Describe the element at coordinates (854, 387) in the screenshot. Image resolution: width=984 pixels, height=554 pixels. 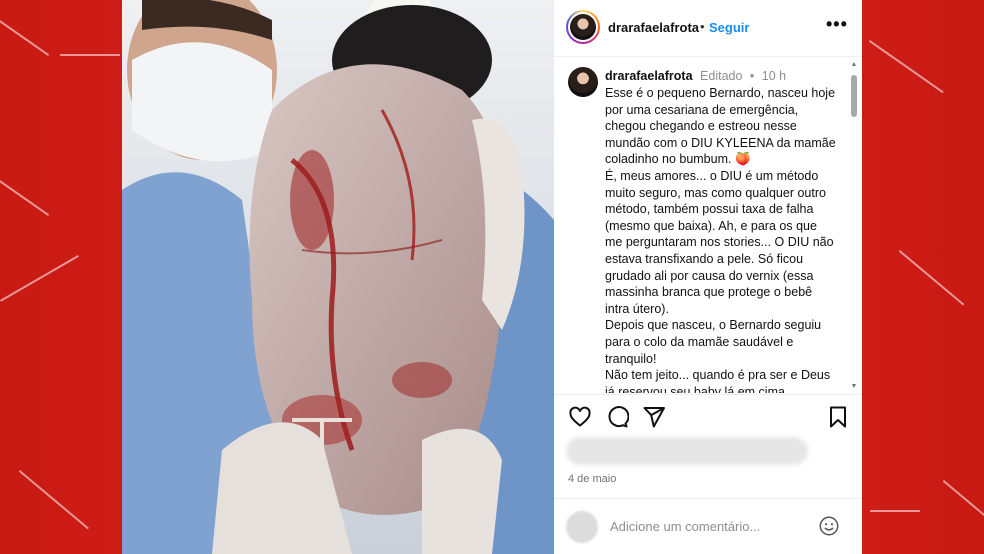
I see `scroll-down-icon: ▼` at that location.